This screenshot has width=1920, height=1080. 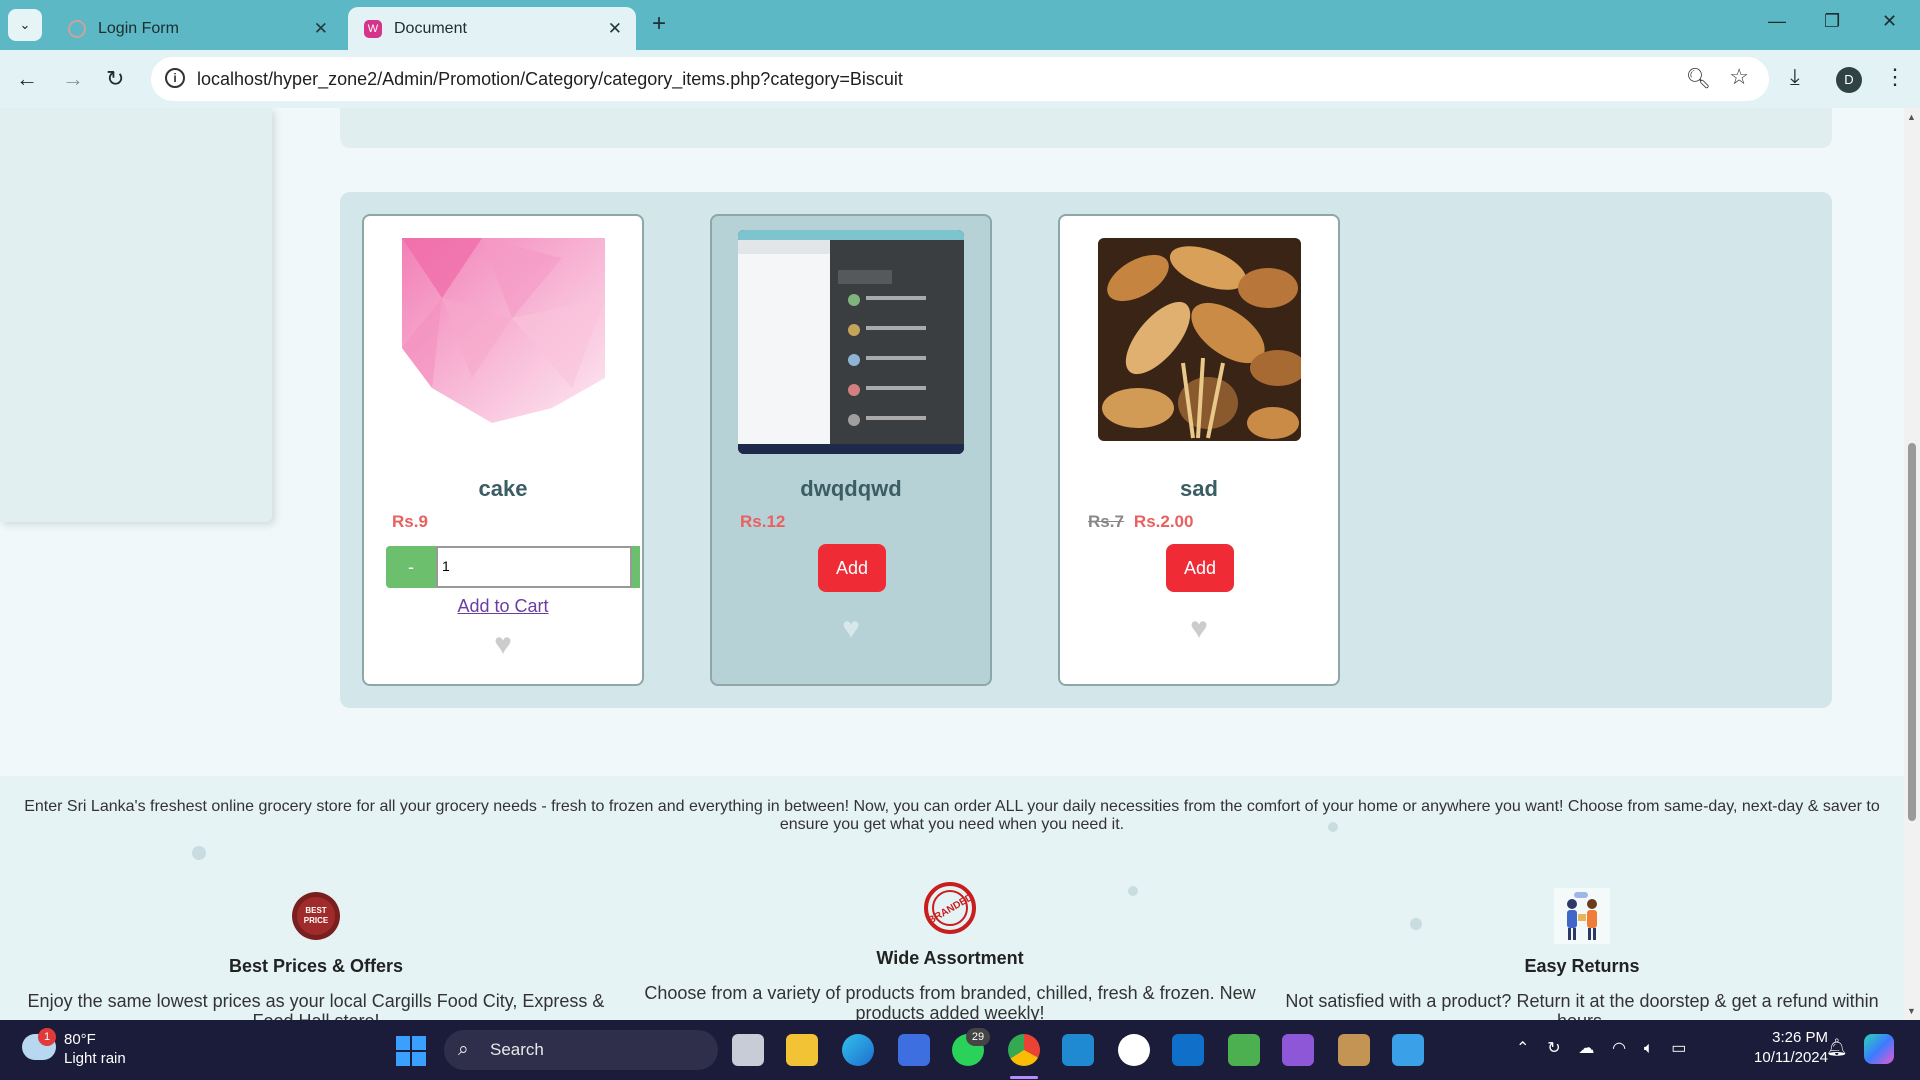 I want to click on speaker-icon: 🔈︎, so click(x=1649, y=1048).